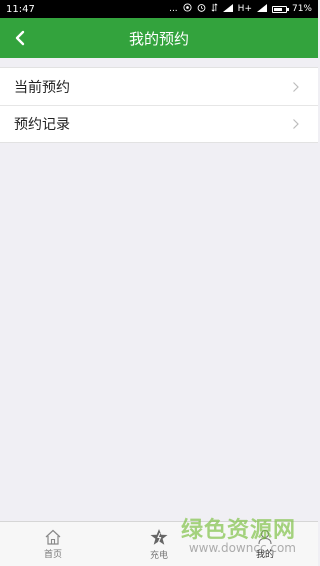  What do you see at coordinates (52, 554) in the screenshot?
I see `tab-label: 首页` at bounding box center [52, 554].